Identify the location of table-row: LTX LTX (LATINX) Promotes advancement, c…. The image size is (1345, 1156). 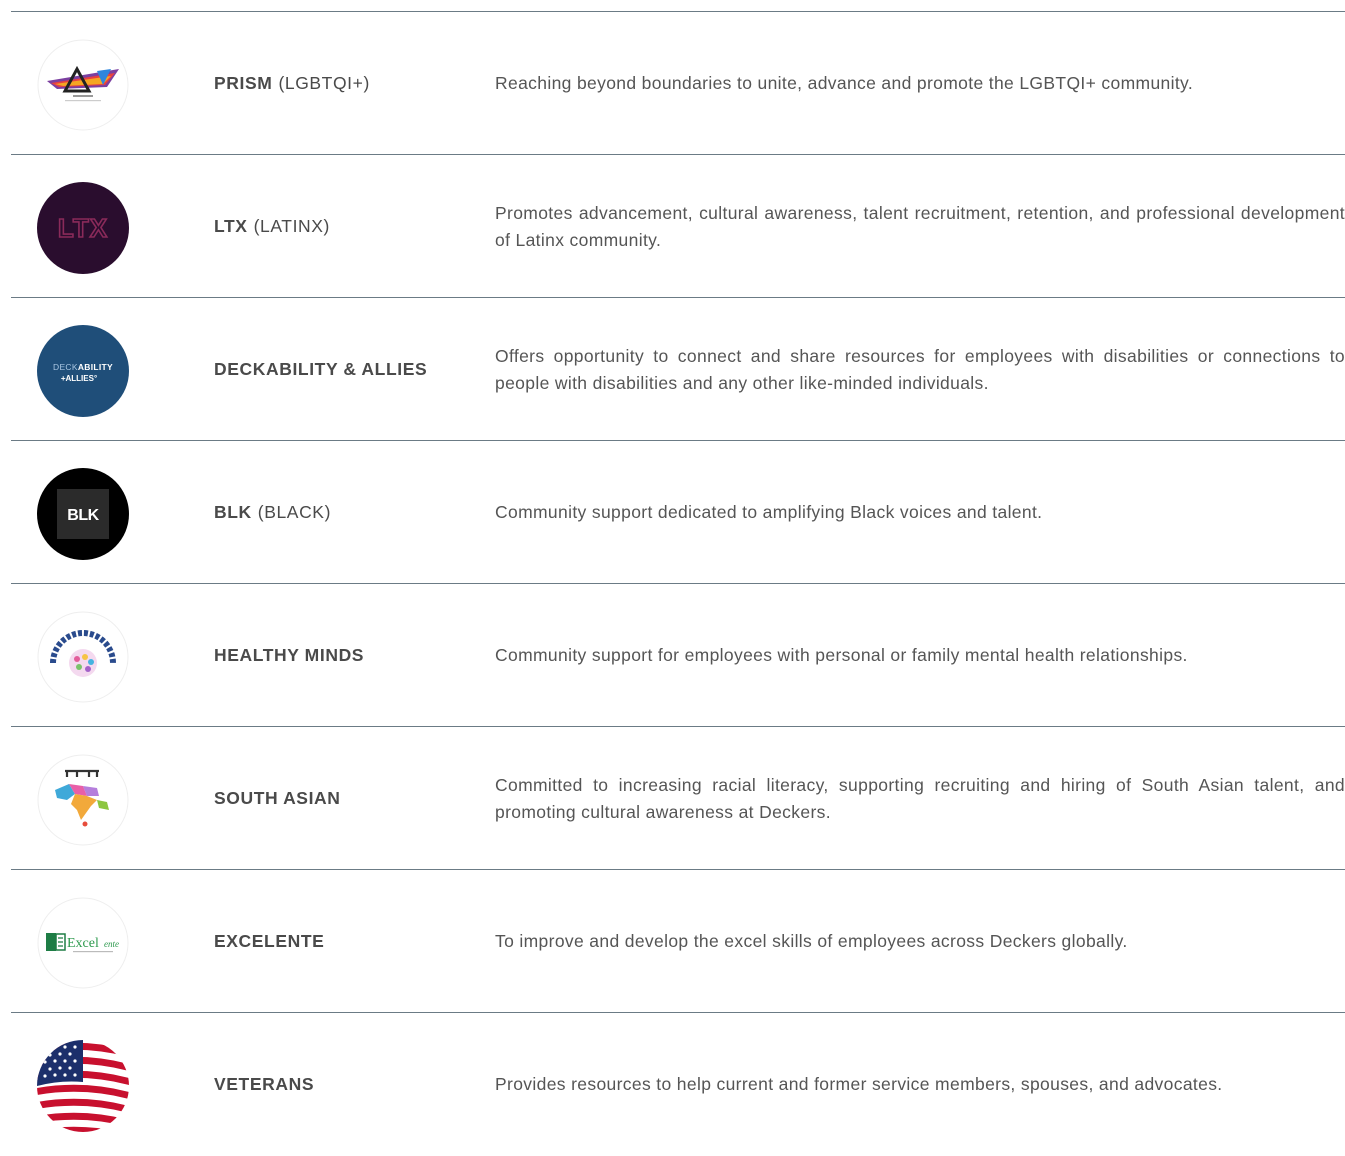
(678, 225).